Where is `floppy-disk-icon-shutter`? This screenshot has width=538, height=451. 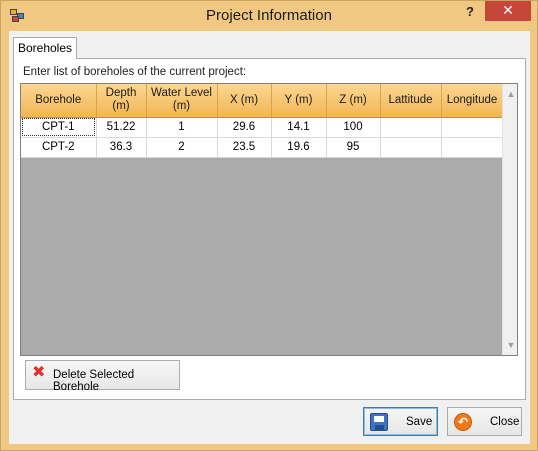 floppy-disk-icon-shutter is located at coordinates (379, 427).